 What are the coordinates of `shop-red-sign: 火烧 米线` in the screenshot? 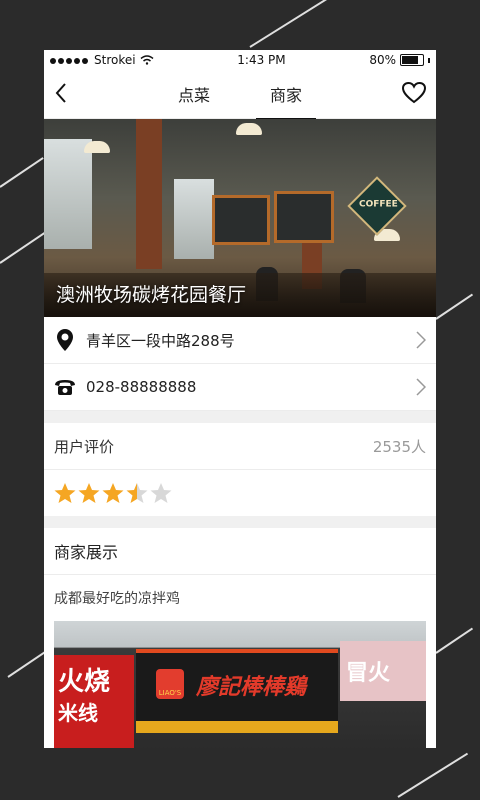 It's located at (94, 701).